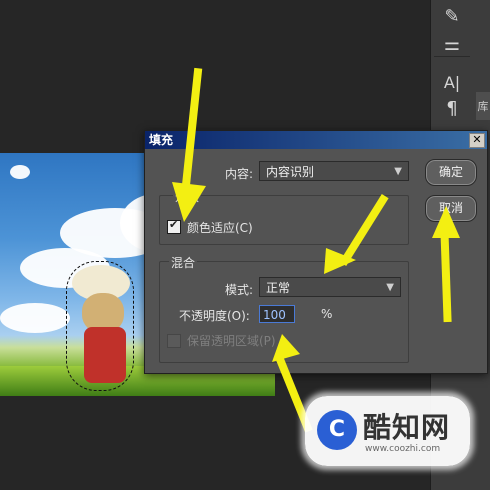  I want to click on coozhi-logo-icon: C, so click(337, 430).